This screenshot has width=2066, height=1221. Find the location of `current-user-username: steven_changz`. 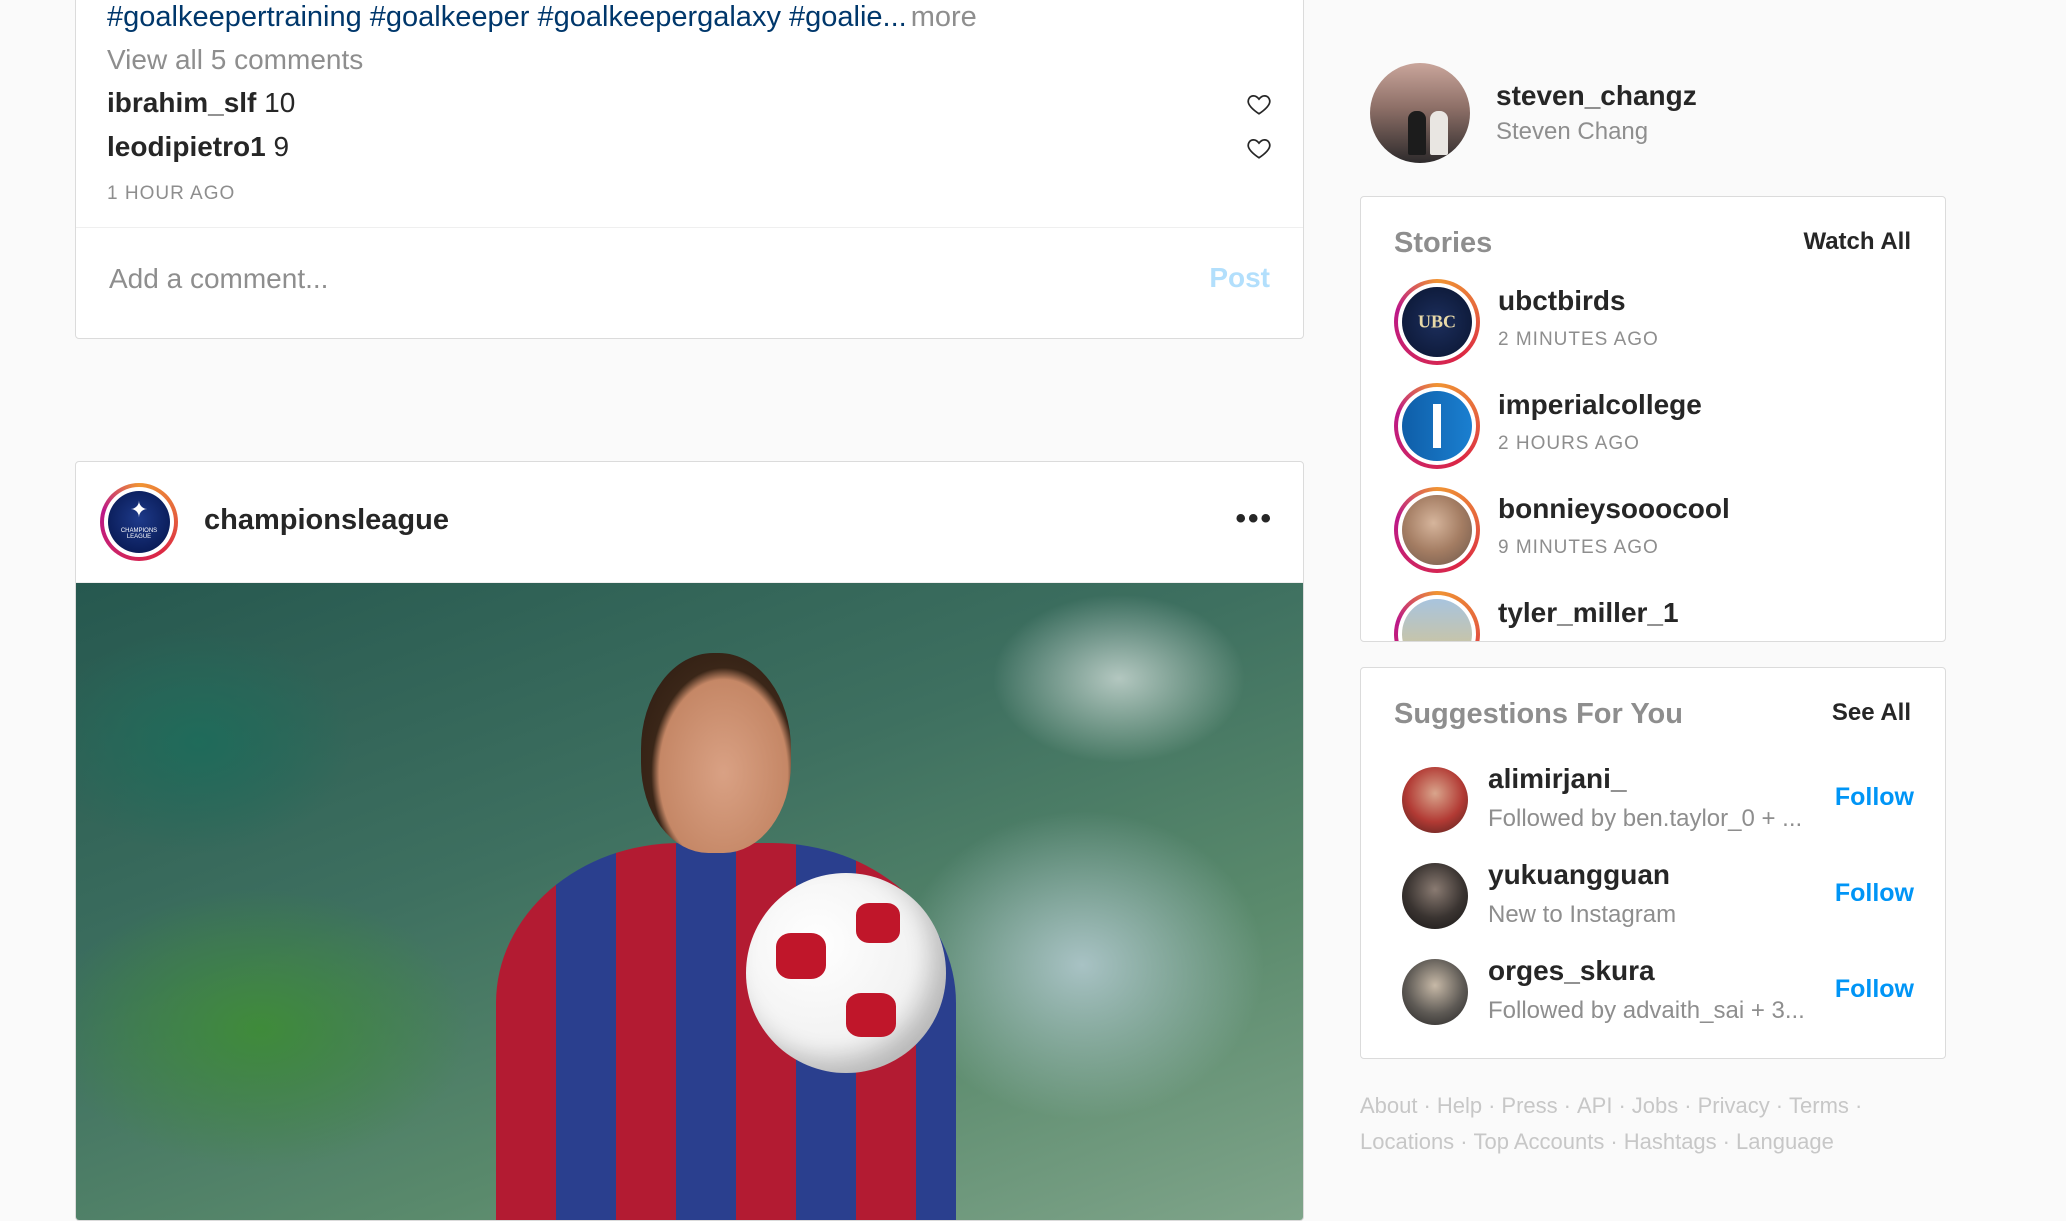

current-user-username: steven_changz is located at coordinates (1596, 96).